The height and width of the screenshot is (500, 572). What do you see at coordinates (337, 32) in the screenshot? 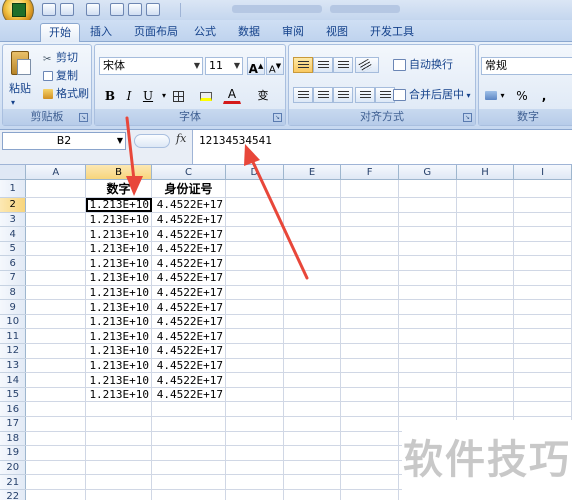
I see `tab-view: 视图` at bounding box center [337, 32].